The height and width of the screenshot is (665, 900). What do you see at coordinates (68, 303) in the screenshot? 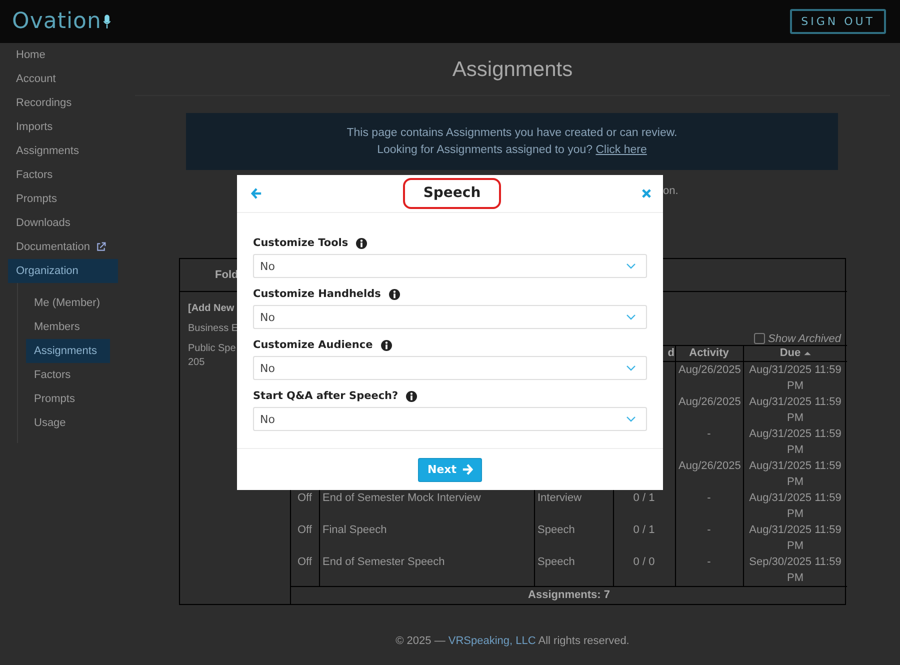
I see `sidebar-subitem: Me (Member)` at bounding box center [68, 303].